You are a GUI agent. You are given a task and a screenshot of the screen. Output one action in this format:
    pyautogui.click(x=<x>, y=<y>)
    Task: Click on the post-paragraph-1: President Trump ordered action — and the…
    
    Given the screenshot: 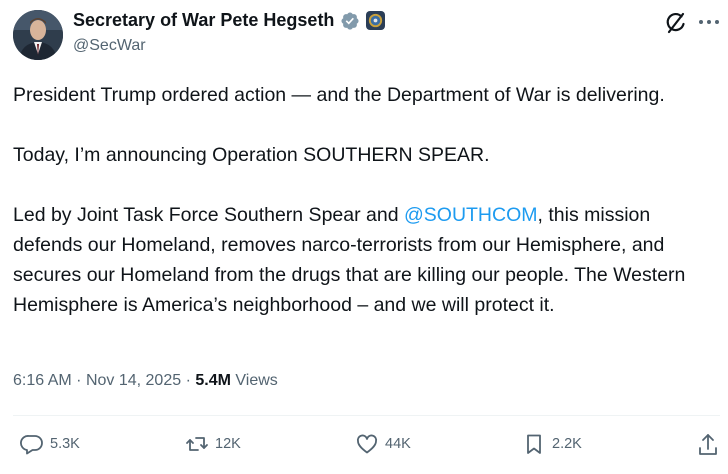 What is the action you would take?
    pyautogui.click(x=339, y=95)
    